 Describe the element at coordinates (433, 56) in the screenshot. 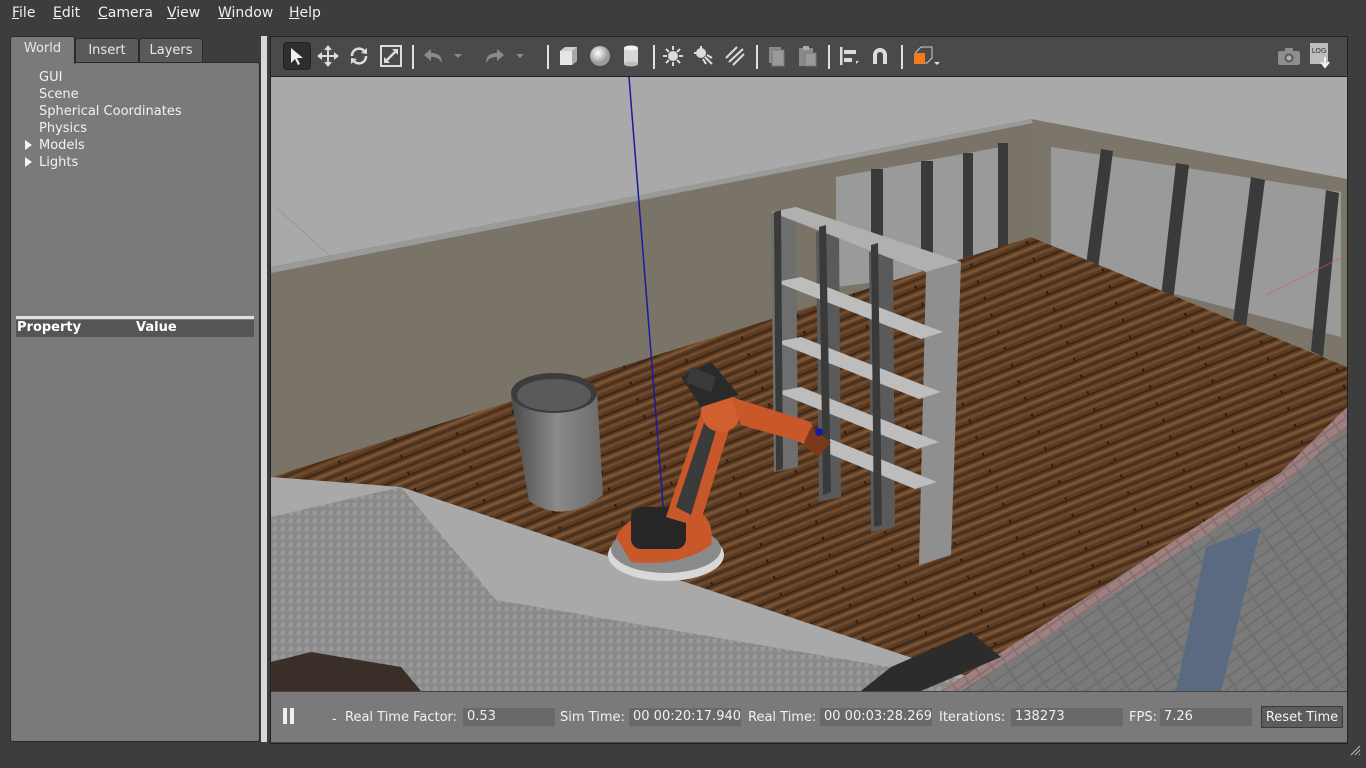

I see `undo-icon` at that location.